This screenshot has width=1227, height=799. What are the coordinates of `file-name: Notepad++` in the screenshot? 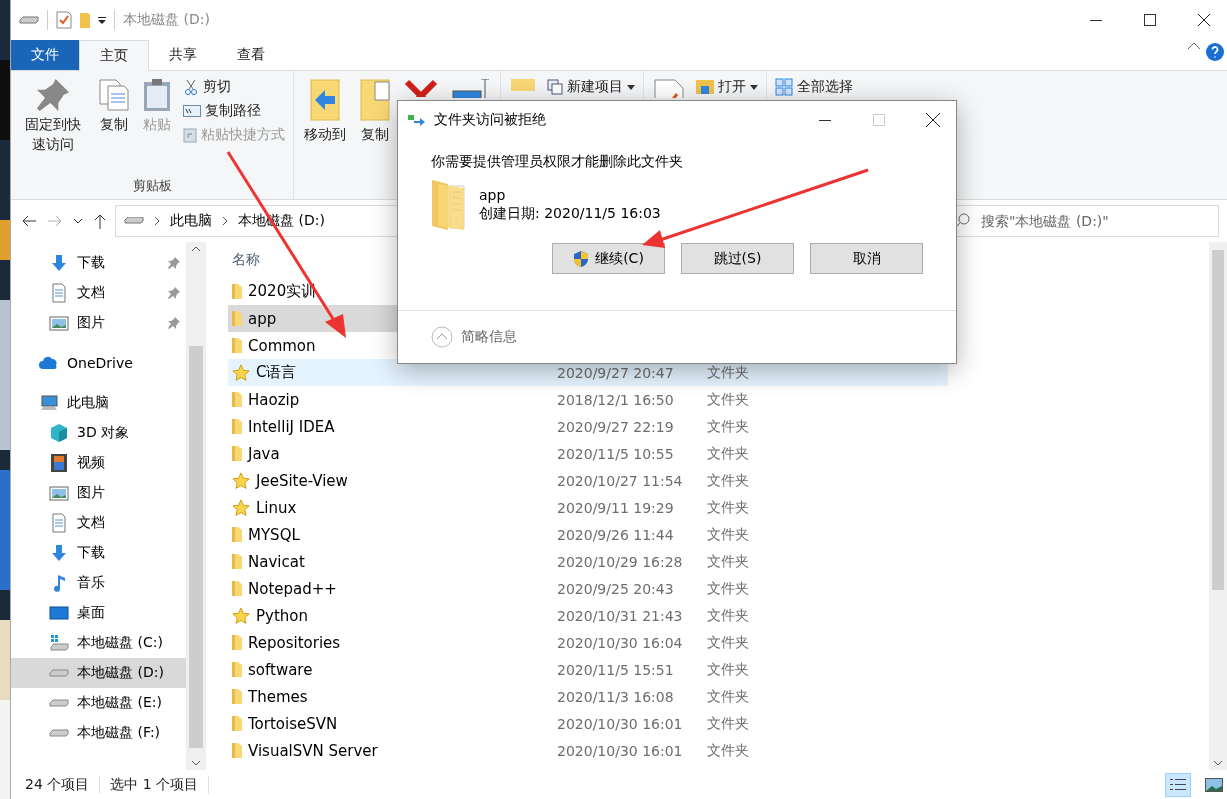 It's located at (292, 588).